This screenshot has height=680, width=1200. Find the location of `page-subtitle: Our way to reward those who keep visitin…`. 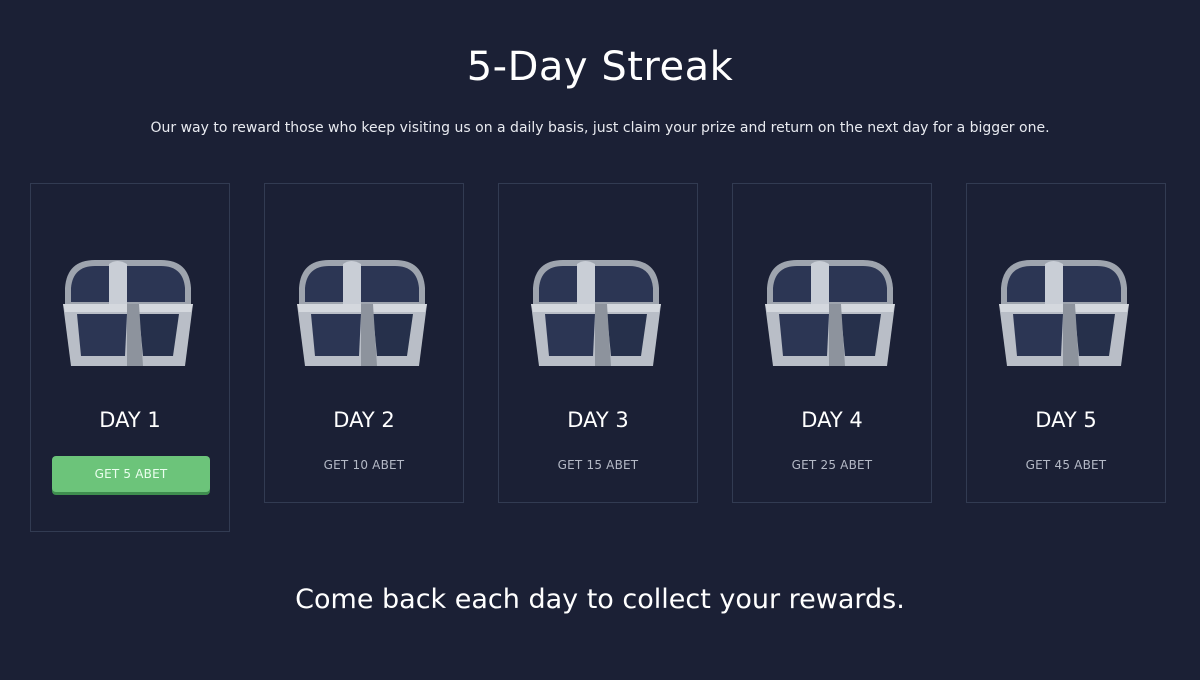

page-subtitle: Our way to reward those who keep visitin… is located at coordinates (600, 128).